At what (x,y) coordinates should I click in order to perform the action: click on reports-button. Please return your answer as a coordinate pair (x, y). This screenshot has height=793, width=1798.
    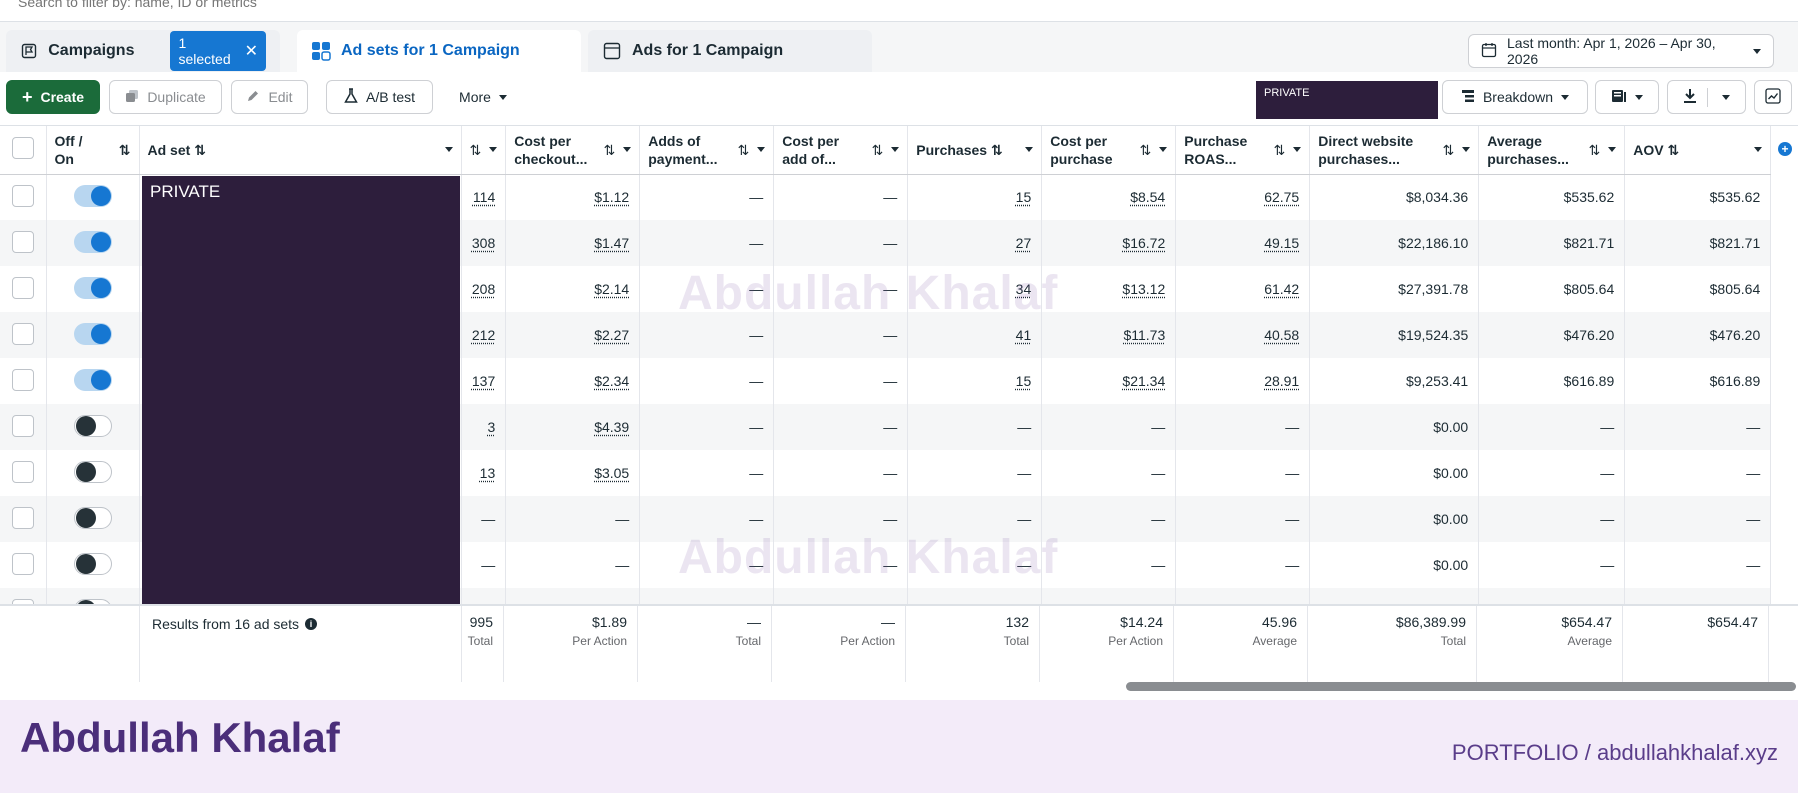
    Looking at the image, I should click on (1627, 97).